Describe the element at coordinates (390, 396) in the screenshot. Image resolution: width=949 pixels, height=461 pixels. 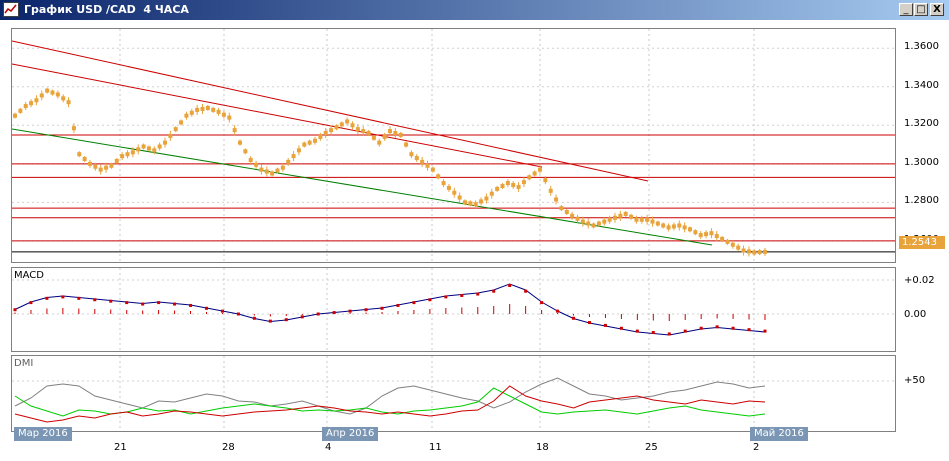
I see `dmi-adx-line` at that location.